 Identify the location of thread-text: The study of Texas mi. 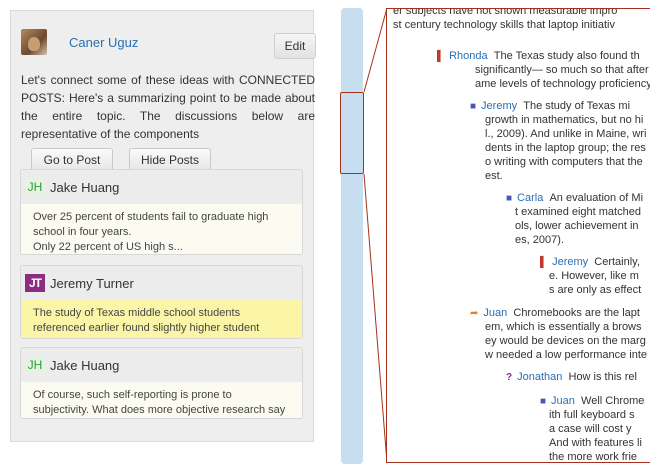
(577, 106).